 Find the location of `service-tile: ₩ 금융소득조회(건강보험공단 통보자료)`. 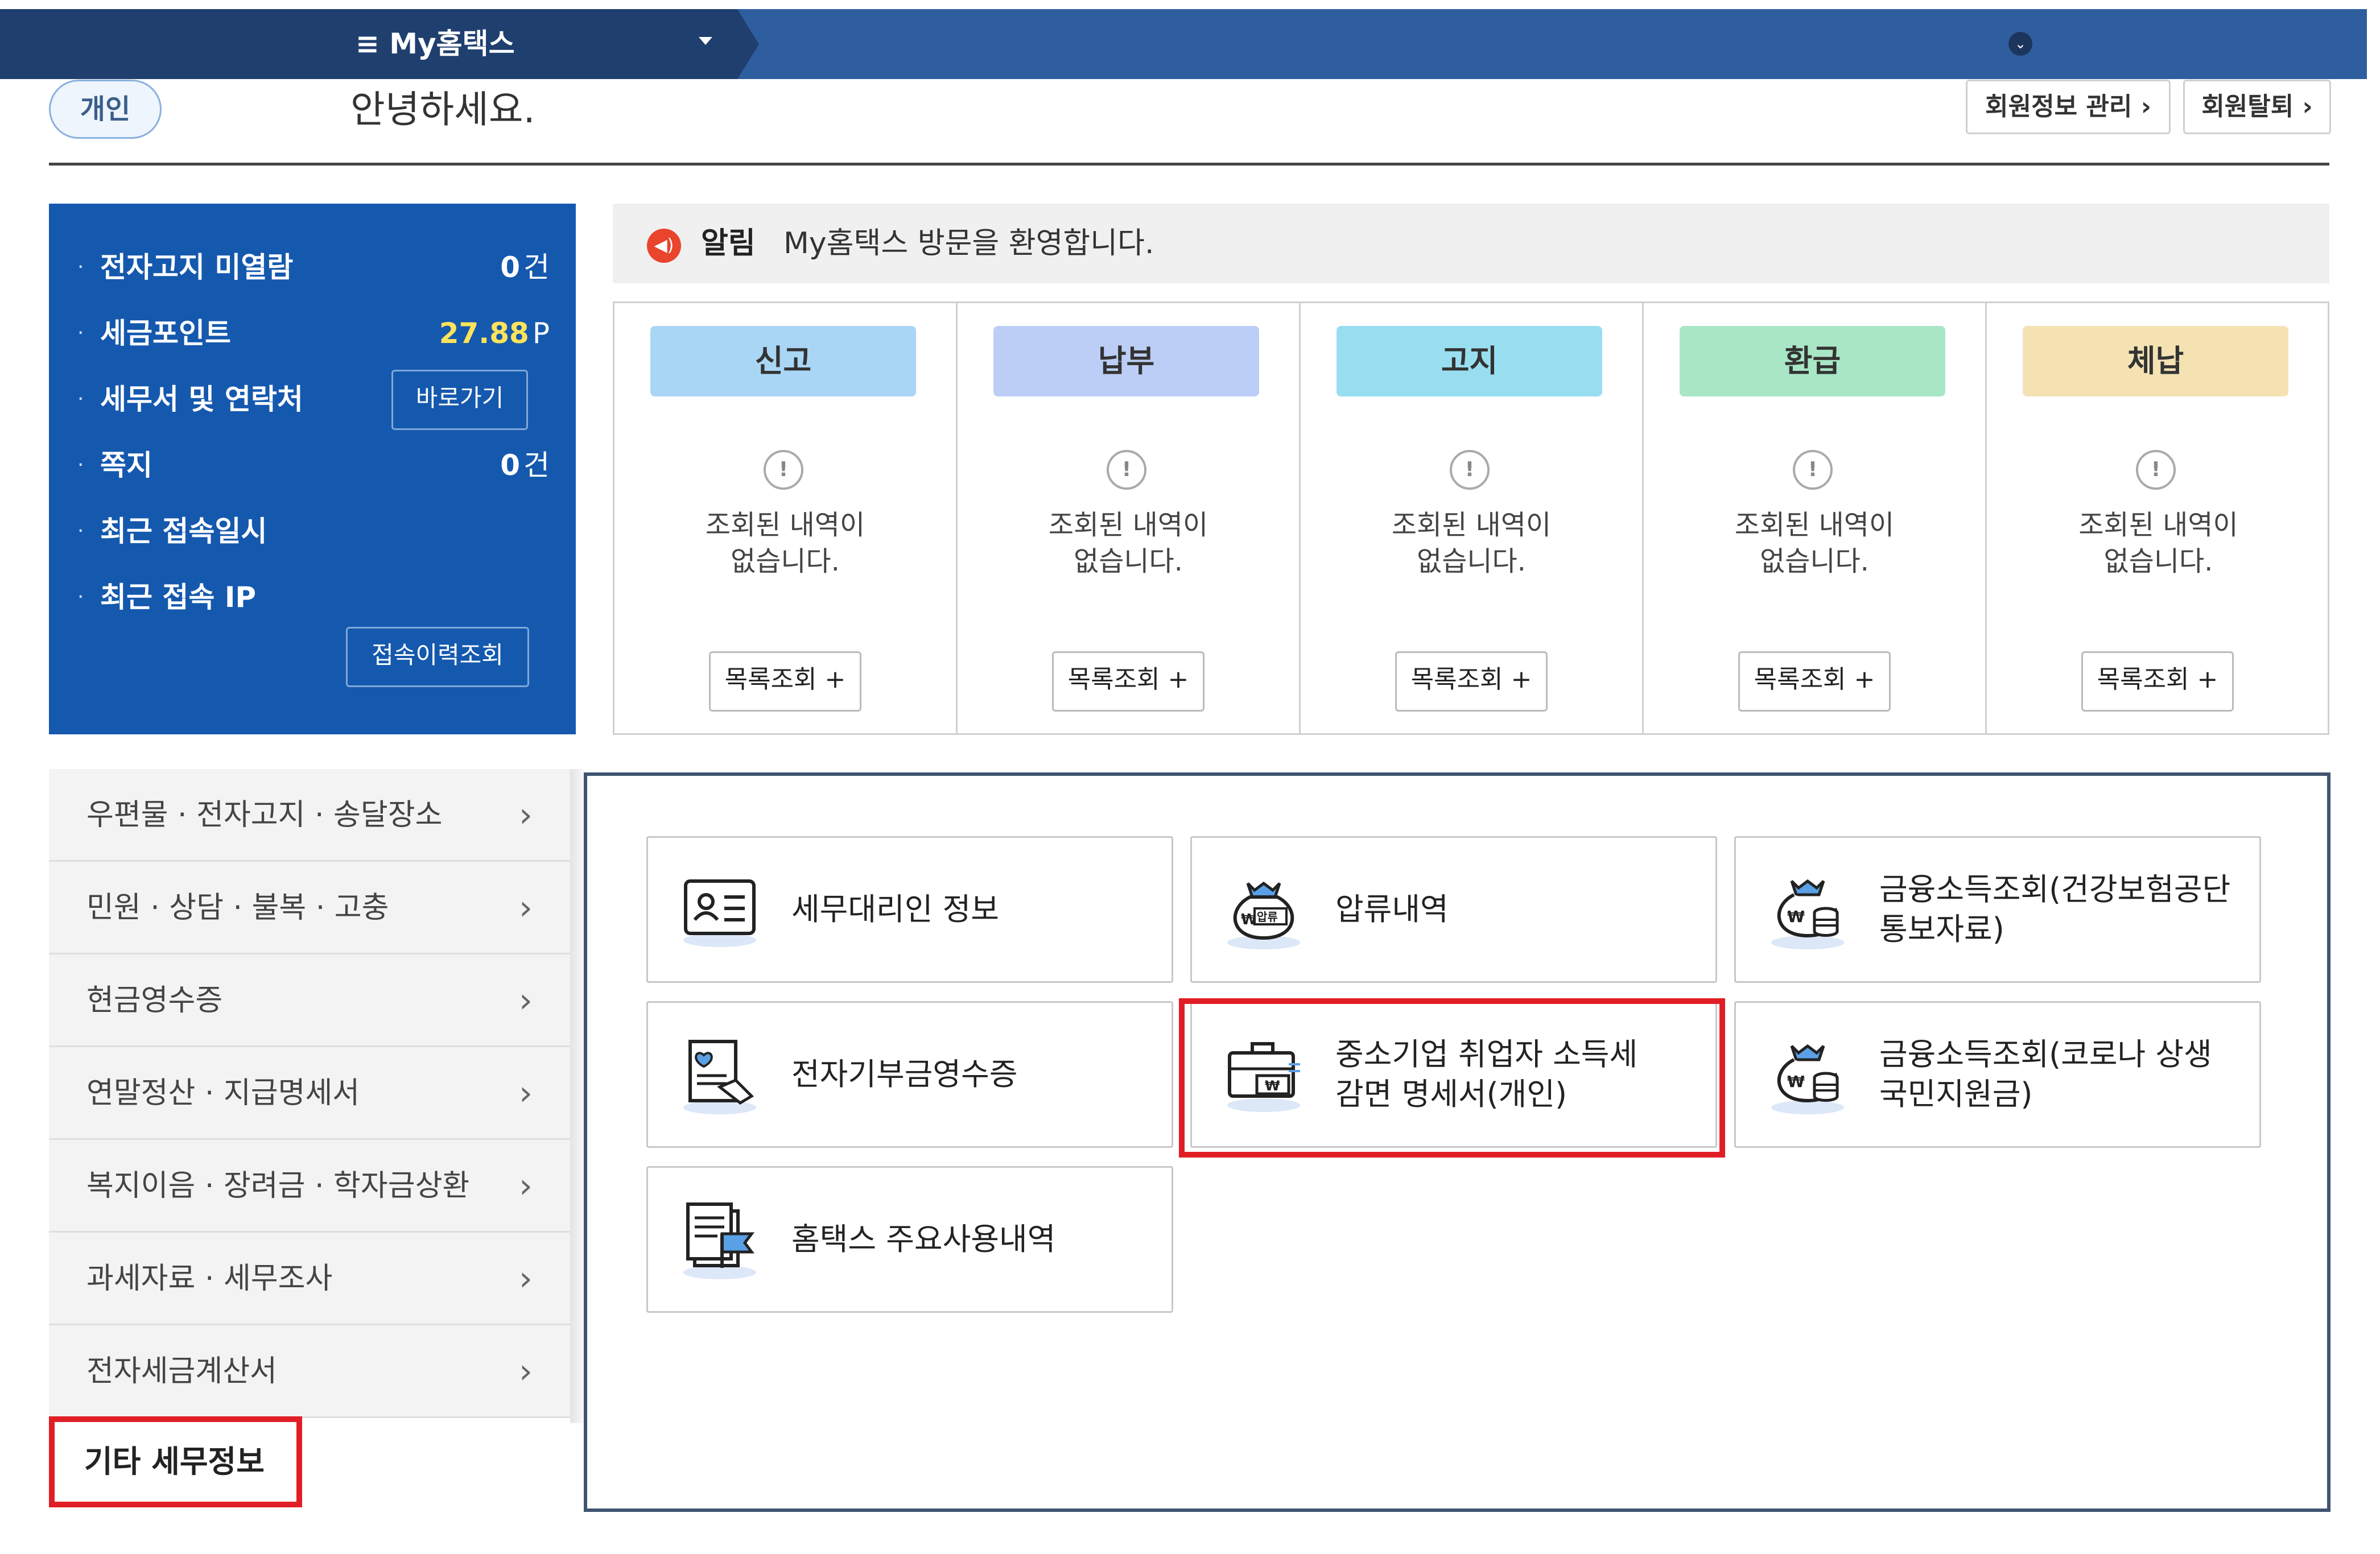

service-tile: ₩ 금융소득조회(건강보험공단 통보자료) is located at coordinates (1997, 909).